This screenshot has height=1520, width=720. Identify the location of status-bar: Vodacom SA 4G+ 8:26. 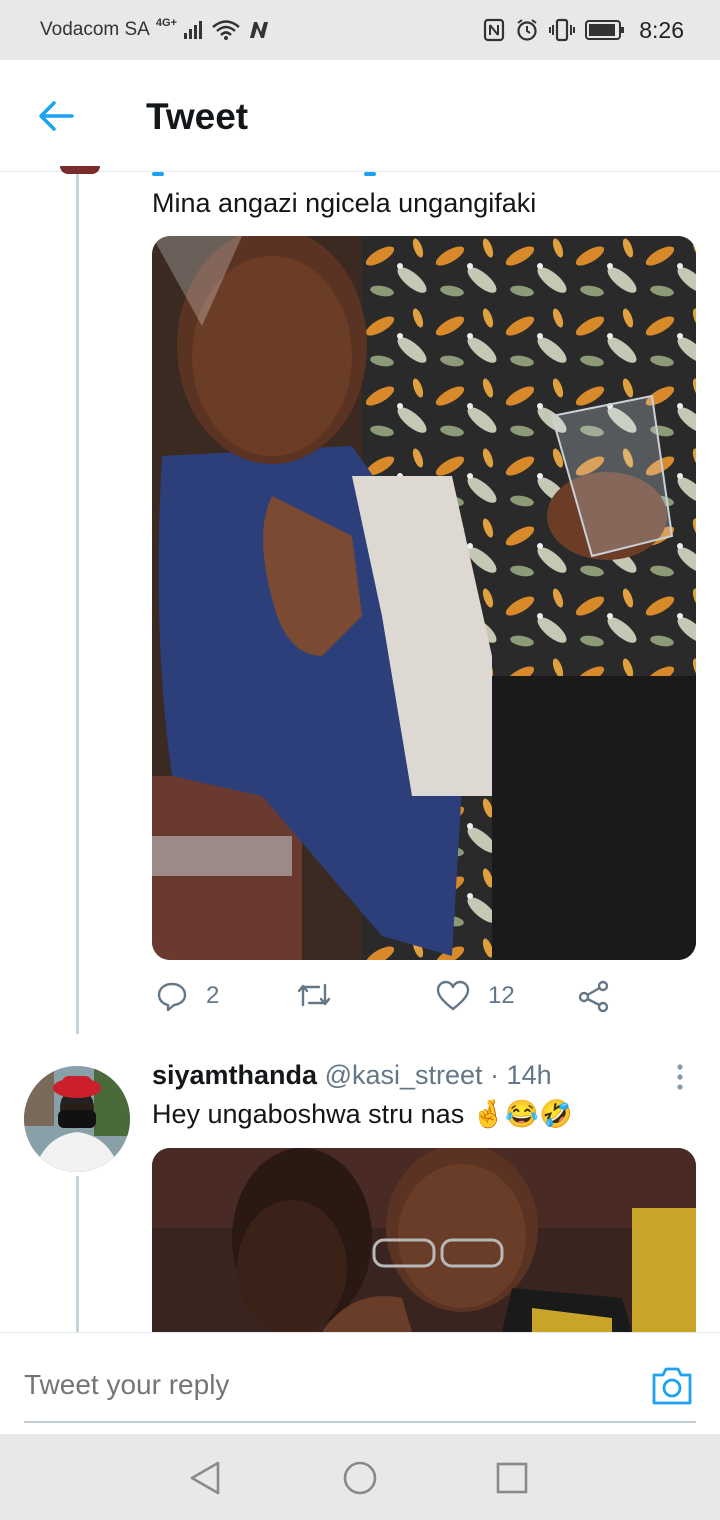
(360, 30).